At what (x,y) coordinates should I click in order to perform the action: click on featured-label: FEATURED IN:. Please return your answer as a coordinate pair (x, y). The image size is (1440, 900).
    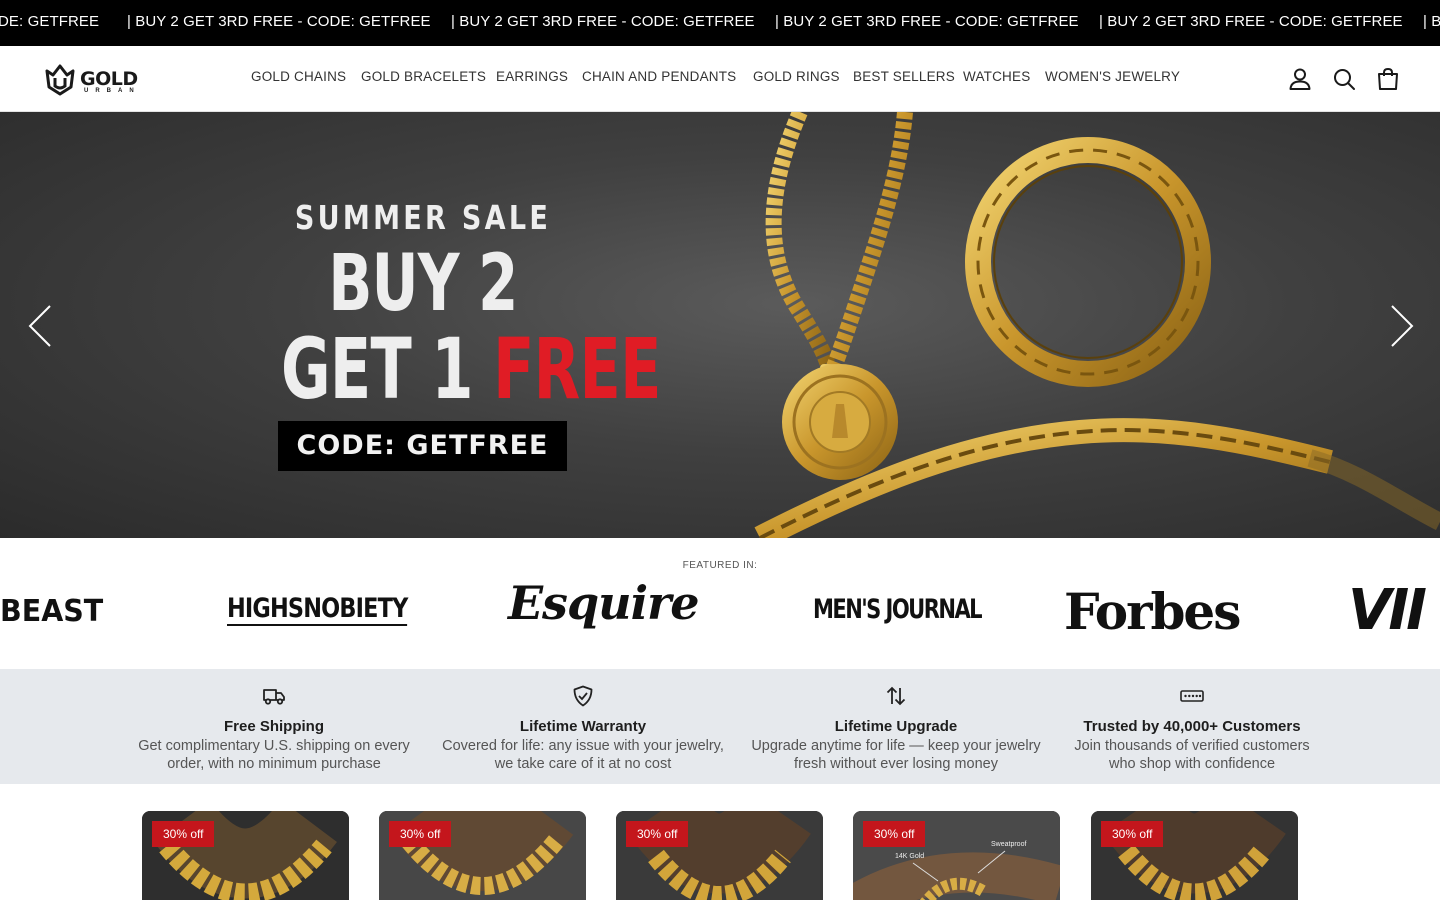
    Looking at the image, I should click on (720, 565).